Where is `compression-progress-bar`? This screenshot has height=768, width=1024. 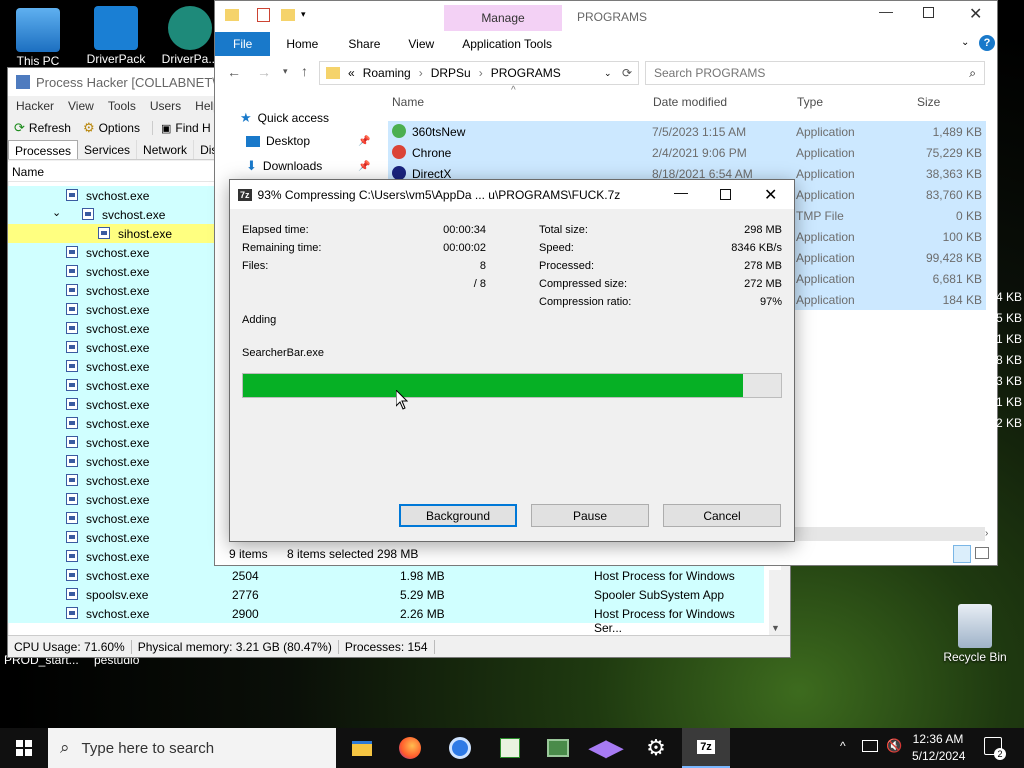 compression-progress-bar is located at coordinates (512, 385).